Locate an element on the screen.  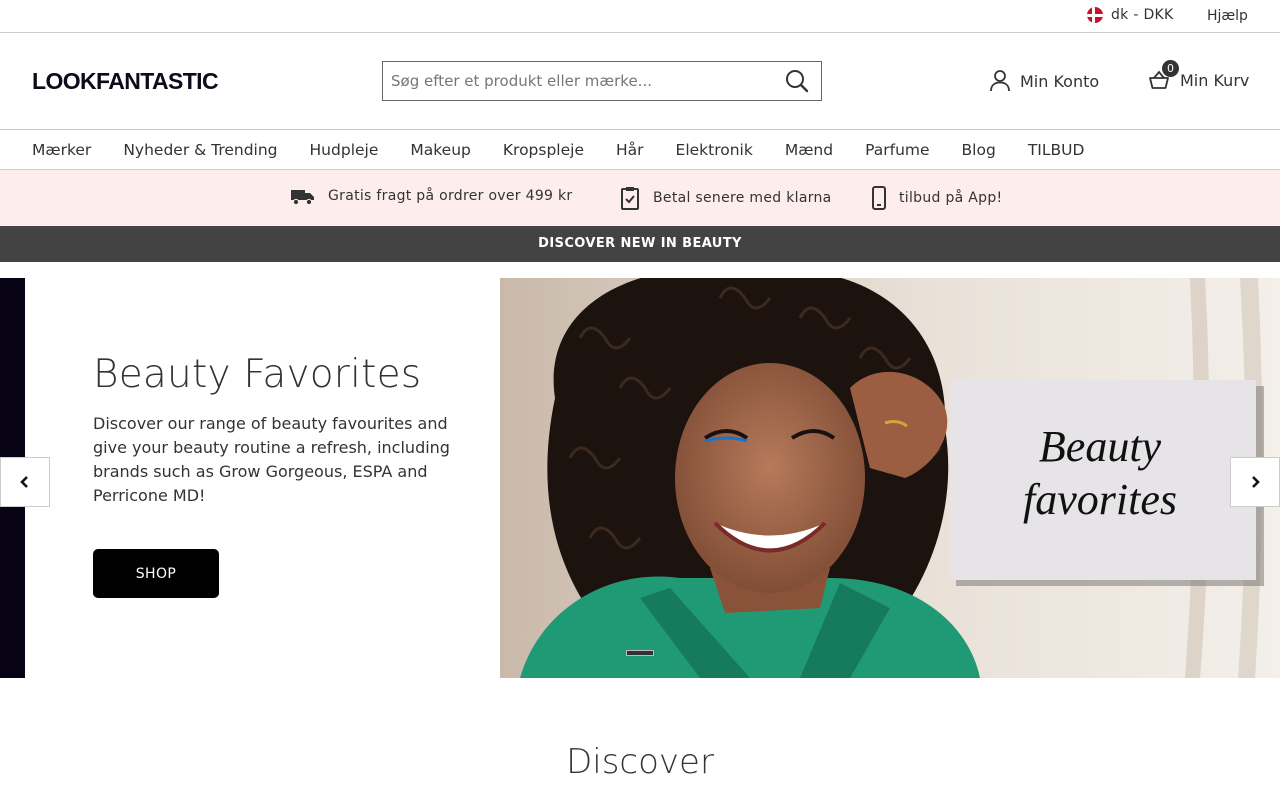
basket-label: Min Kurv is located at coordinates (1215, 80).